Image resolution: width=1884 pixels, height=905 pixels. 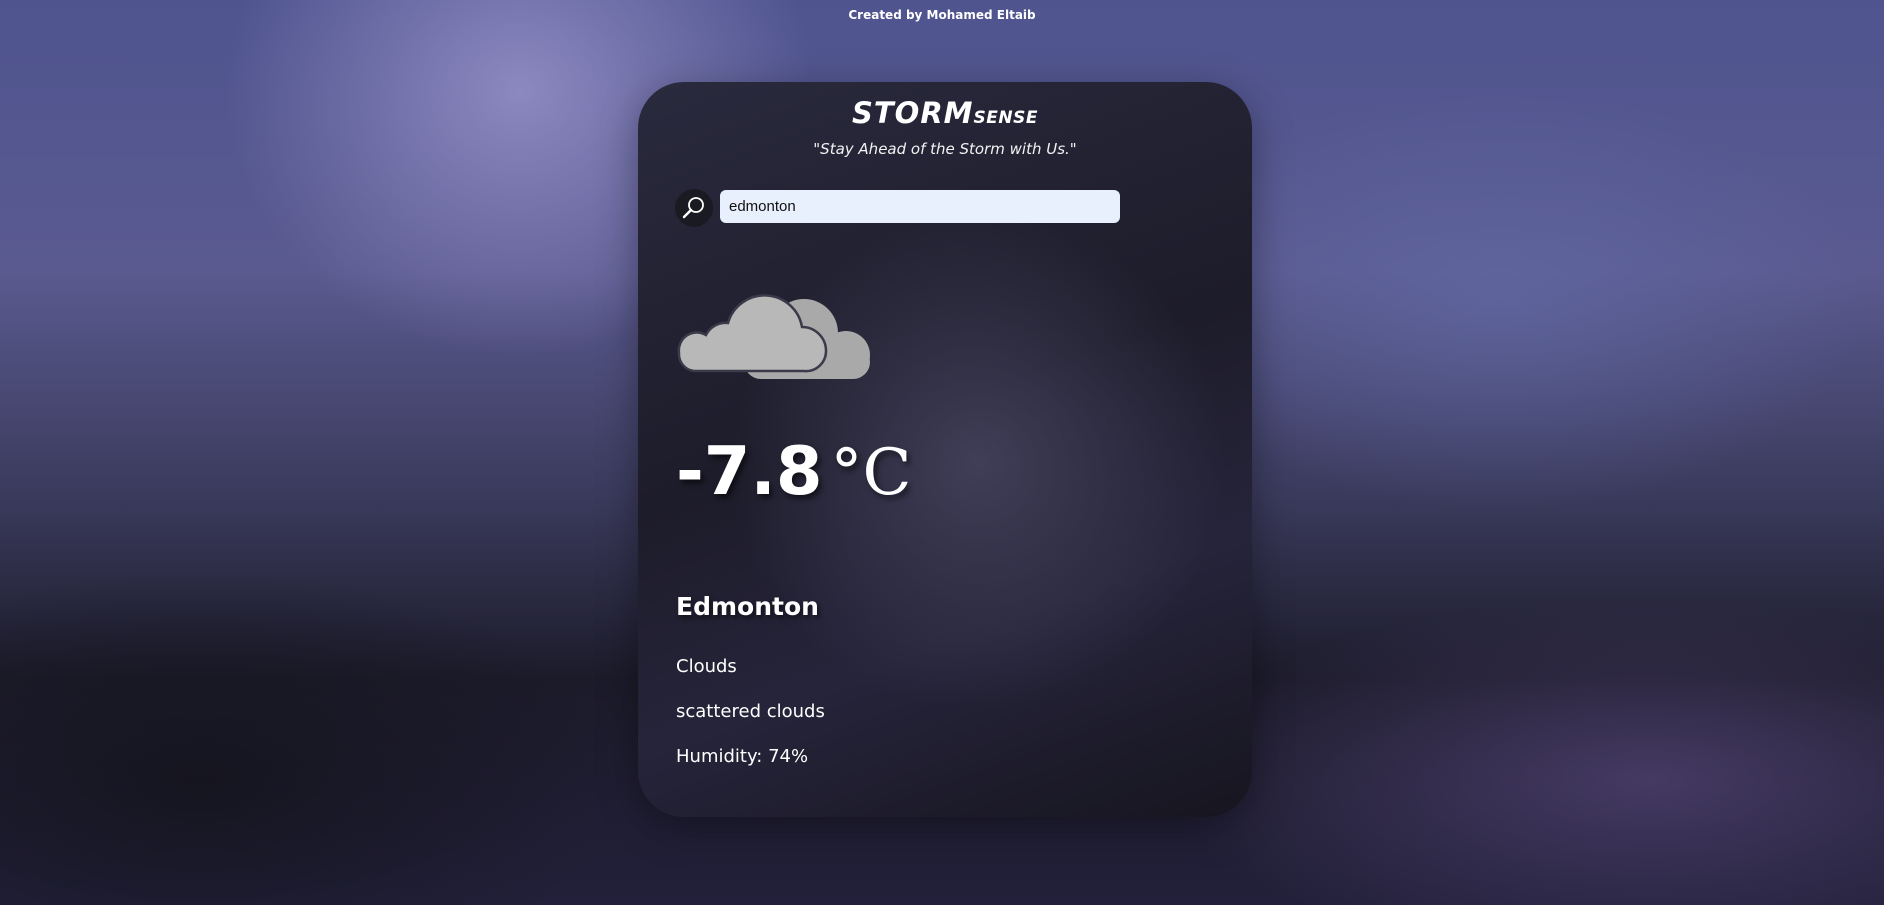 I want to click on temperature-value: -7.8, so click(x=749, y=471).